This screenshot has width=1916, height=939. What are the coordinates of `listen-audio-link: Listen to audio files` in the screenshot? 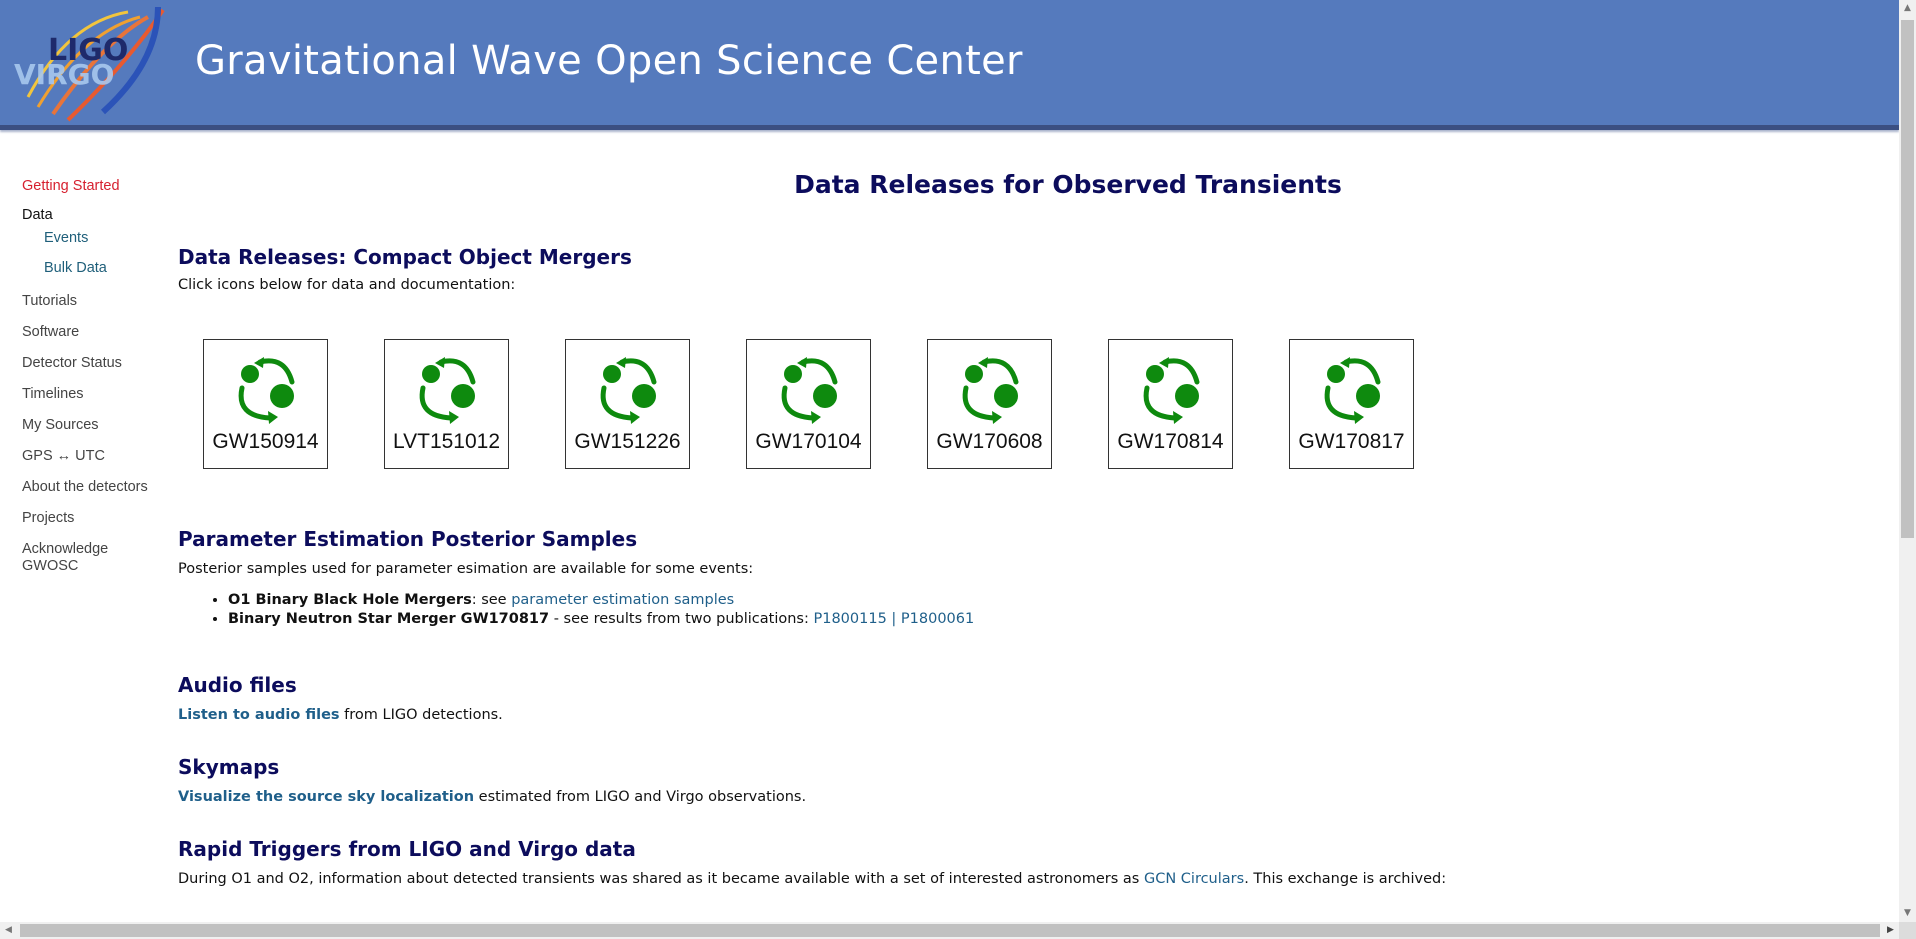 It's located at (259, 715).